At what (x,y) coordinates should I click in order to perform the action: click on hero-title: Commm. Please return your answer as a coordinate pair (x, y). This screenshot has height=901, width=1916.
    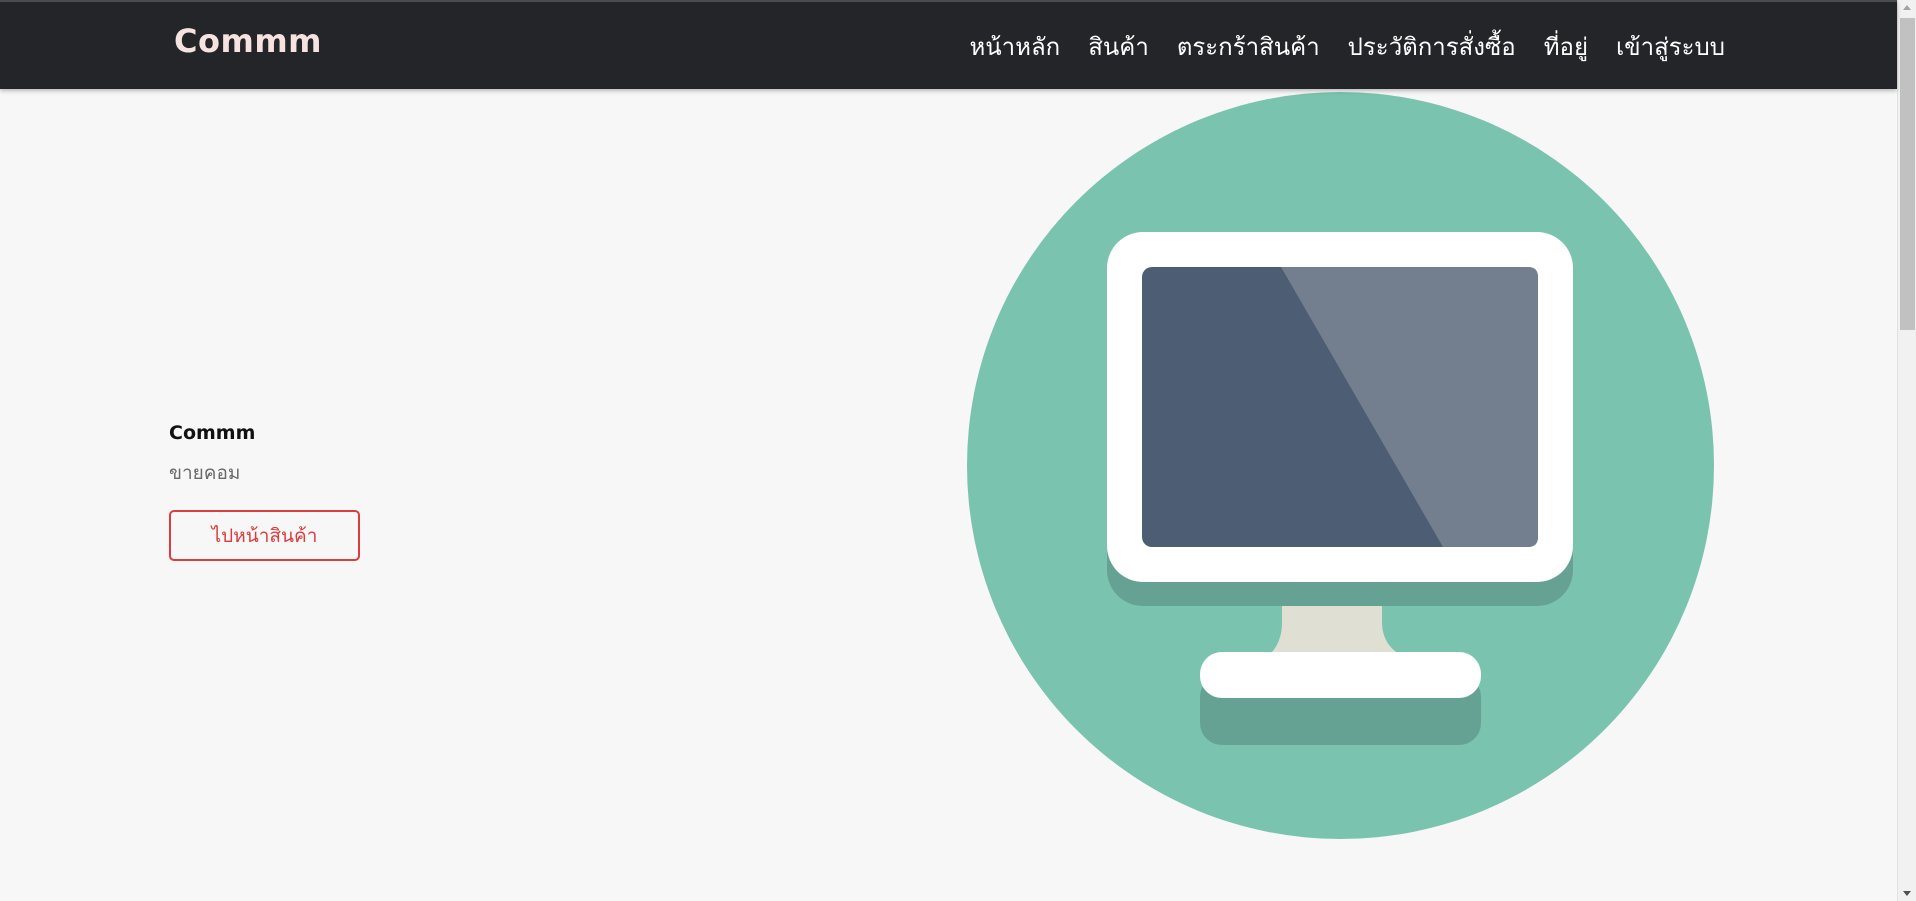
    Looking at the image, I should click on (212, 433).